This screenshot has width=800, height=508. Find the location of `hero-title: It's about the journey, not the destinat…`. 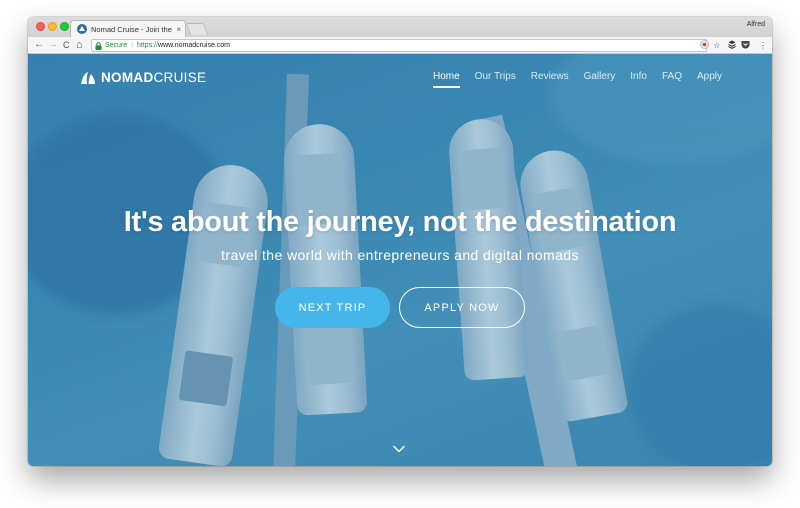

hero-title: It's about the journey, not the destinat… is located at coordinates (400, 222).